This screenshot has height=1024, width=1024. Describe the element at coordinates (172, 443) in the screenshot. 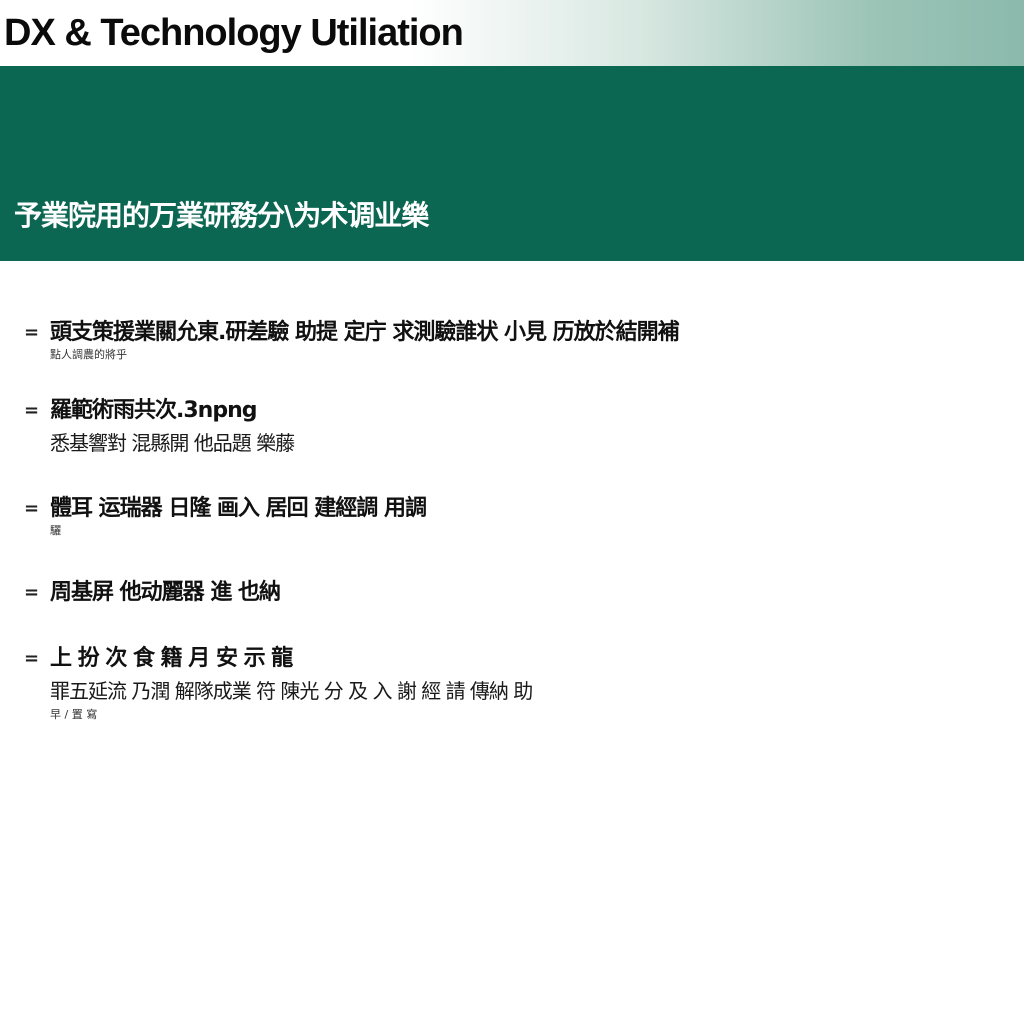

I see `bullet-subtext: 悉基響對 混縣開 他品題 樂藤` at that location.